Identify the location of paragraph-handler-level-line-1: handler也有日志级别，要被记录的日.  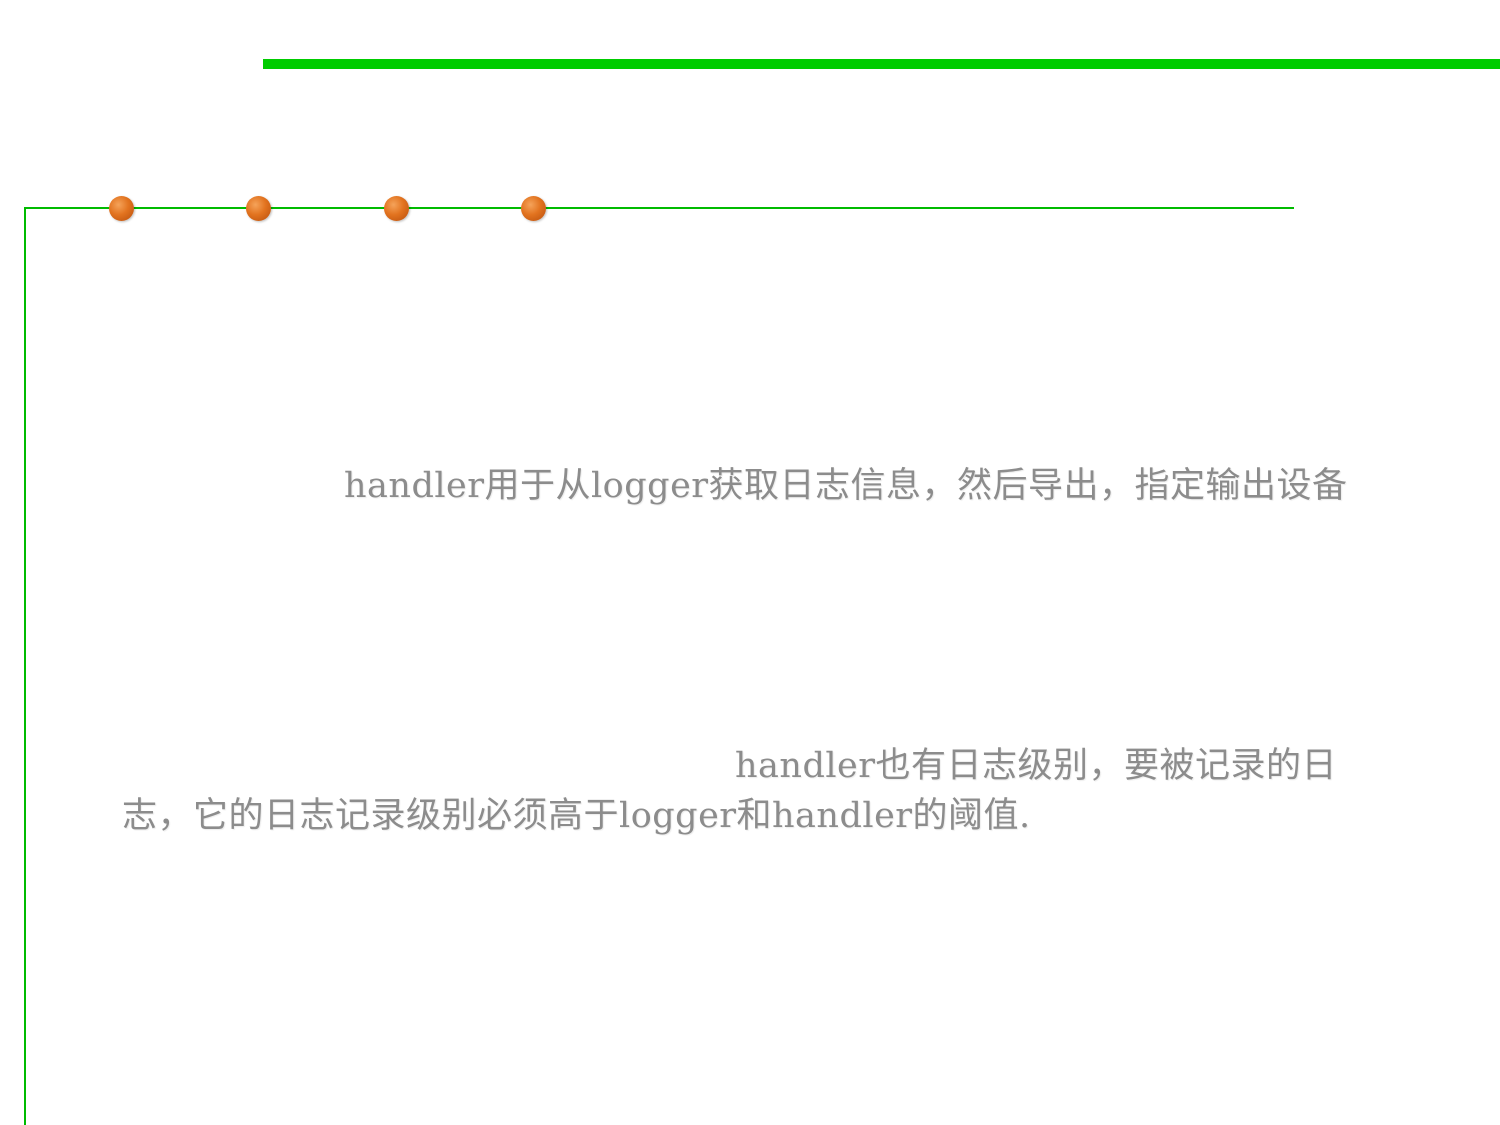
(1036, 766).